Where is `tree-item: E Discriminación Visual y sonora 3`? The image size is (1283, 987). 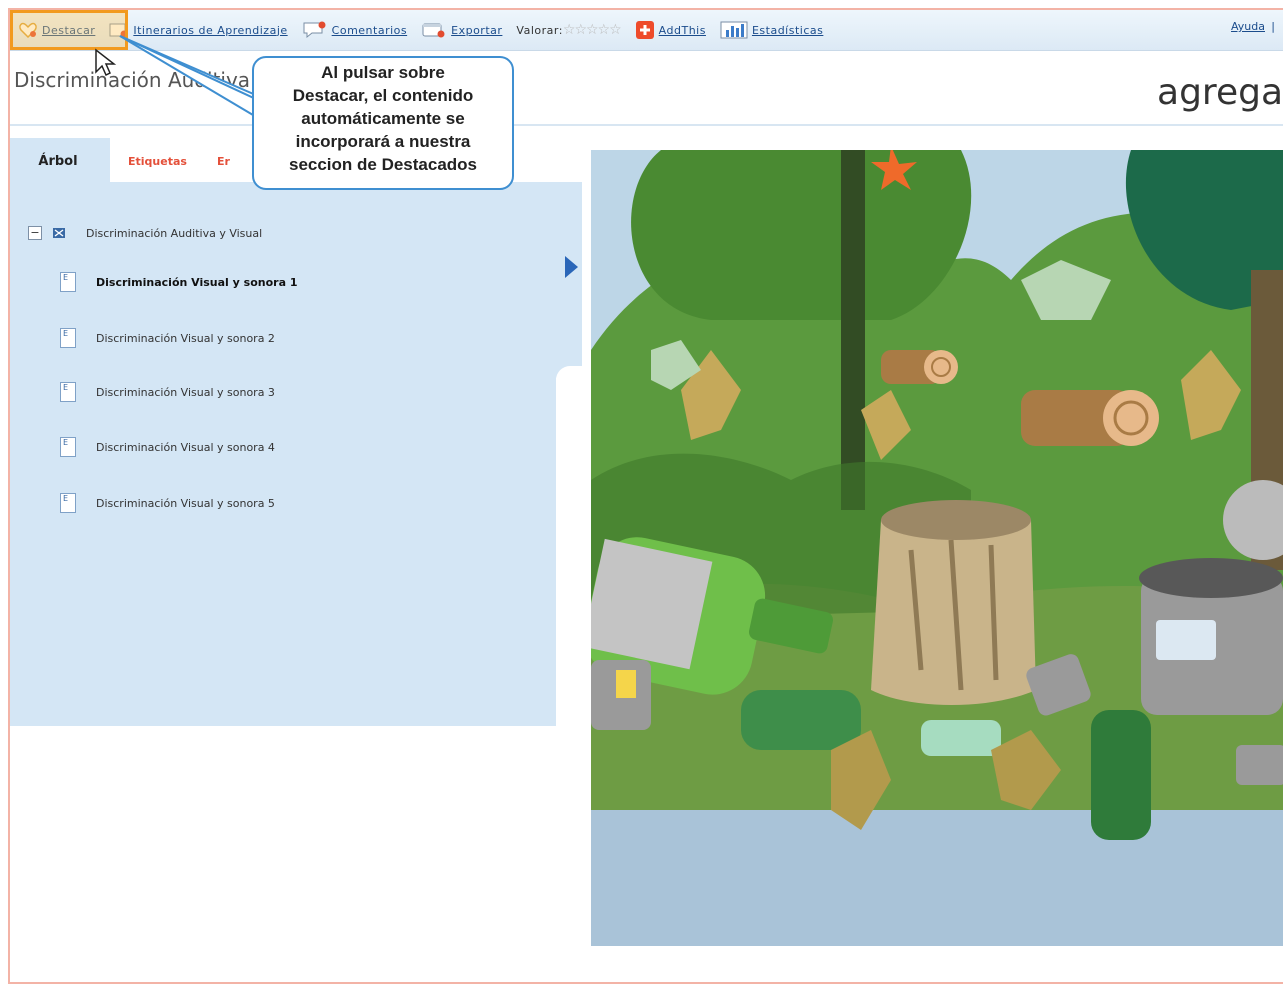
tree-item: E Discriminación Visual y sonora 3 is located at coordinates (167, 392).